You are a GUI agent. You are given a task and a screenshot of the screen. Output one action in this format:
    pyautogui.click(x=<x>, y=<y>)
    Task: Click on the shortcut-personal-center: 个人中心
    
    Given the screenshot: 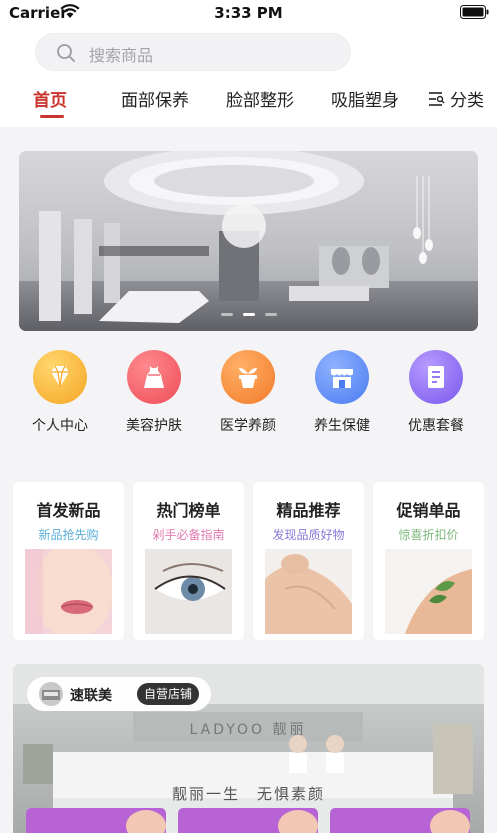 What is the action you would take?
    pyautogui.click(x=60, y=392)
    